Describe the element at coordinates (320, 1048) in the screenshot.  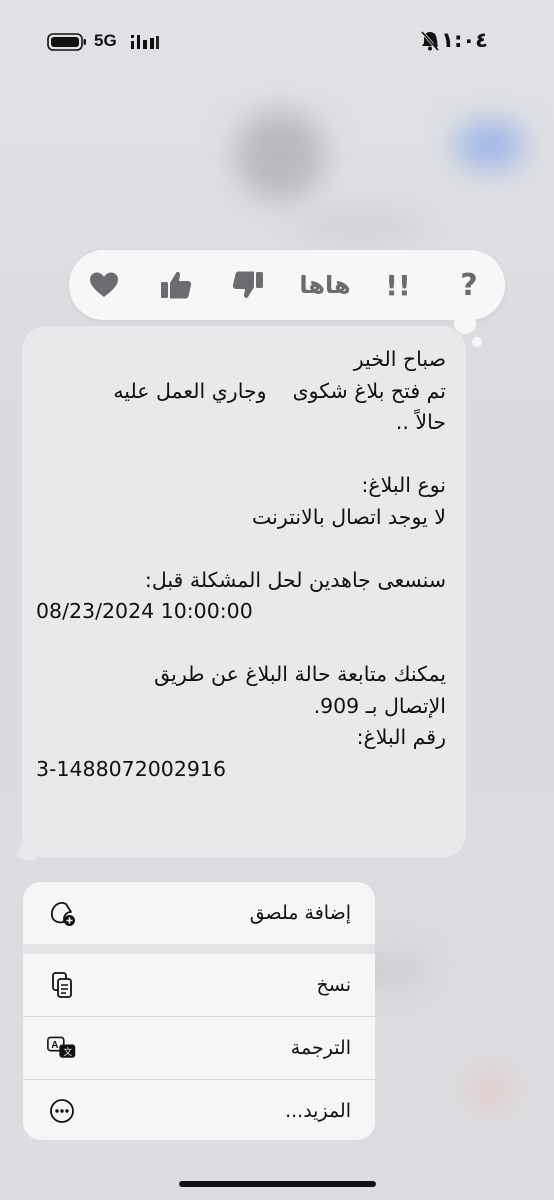
I see `menu-item-label: الترجمة` at that location.